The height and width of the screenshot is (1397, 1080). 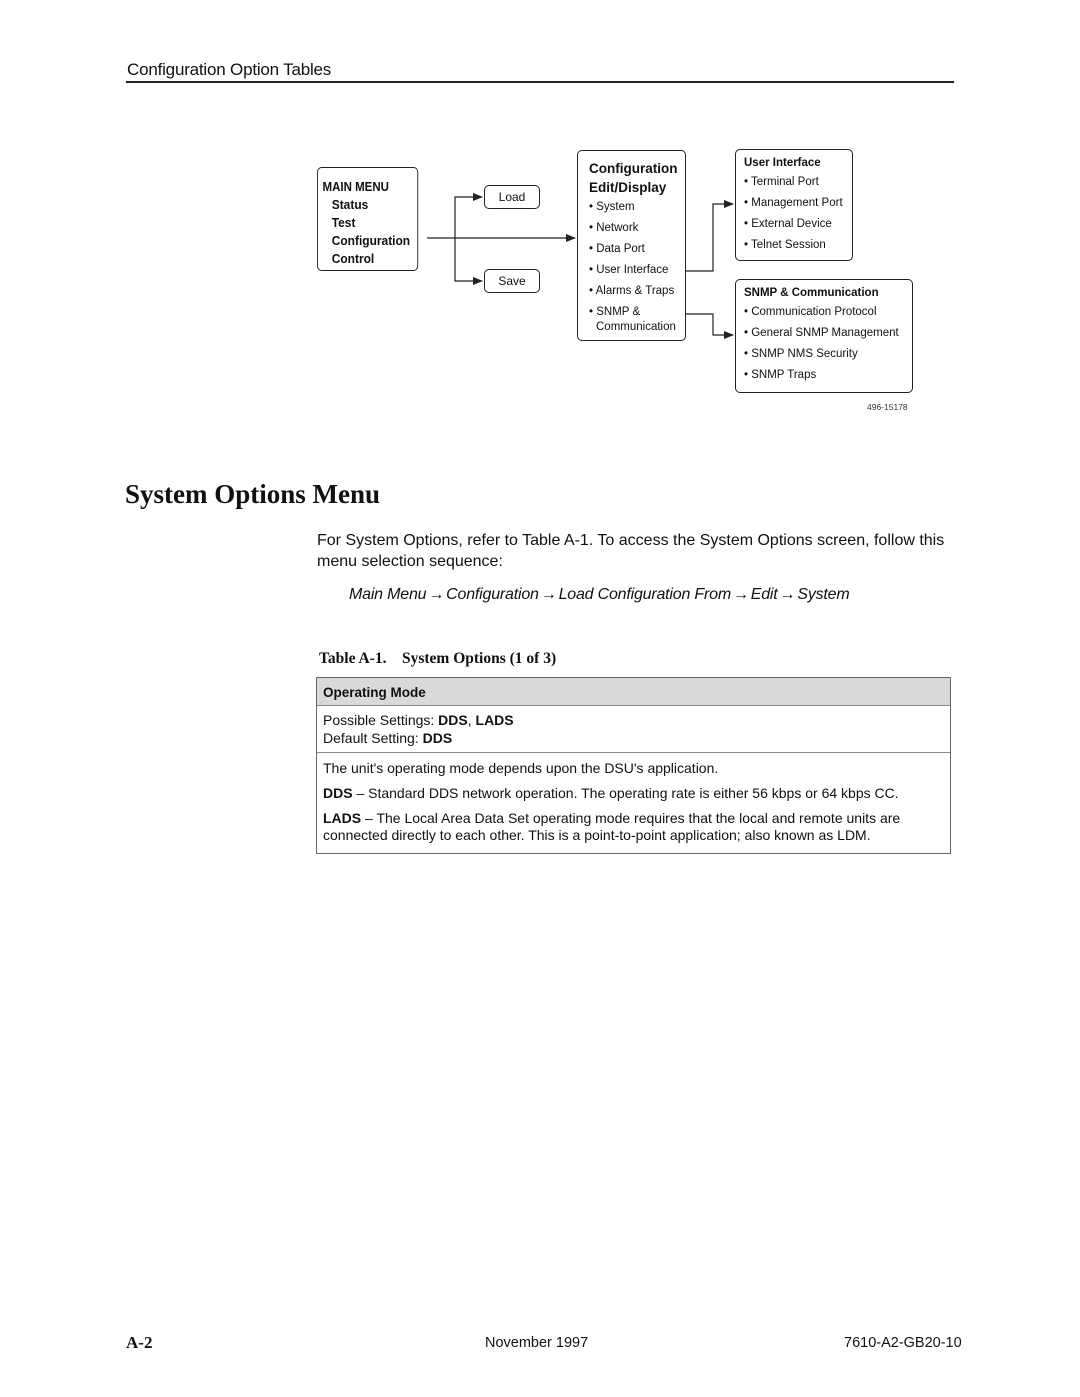 What do you see at coordinates (823, 594) in the screenshot?
I see `seq-system: System` at bounding box center [823, 594].